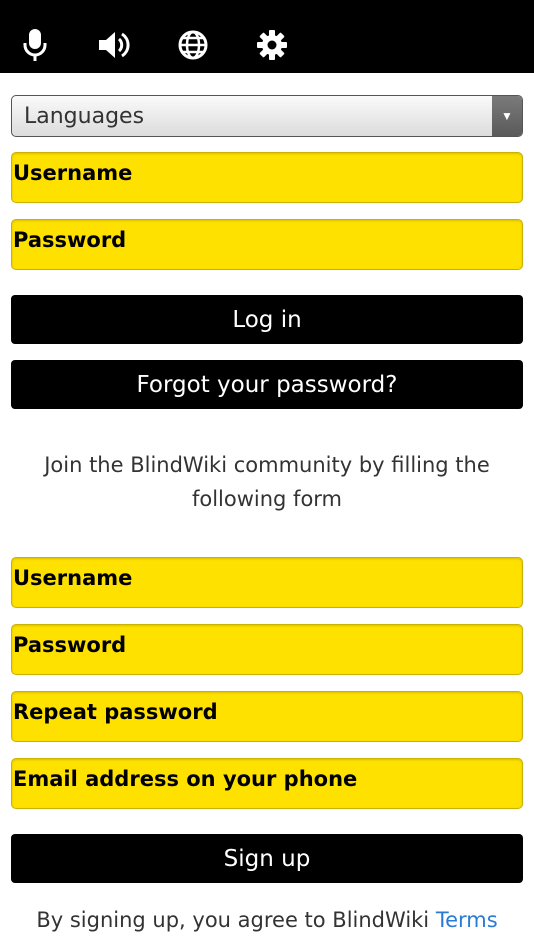 Image resolution: width=534 pixels, height=950 pixels. What do you see at coordinates (114, 45) in the screenshot?
I see `speaker-icon` at bounding box center [114, 45].